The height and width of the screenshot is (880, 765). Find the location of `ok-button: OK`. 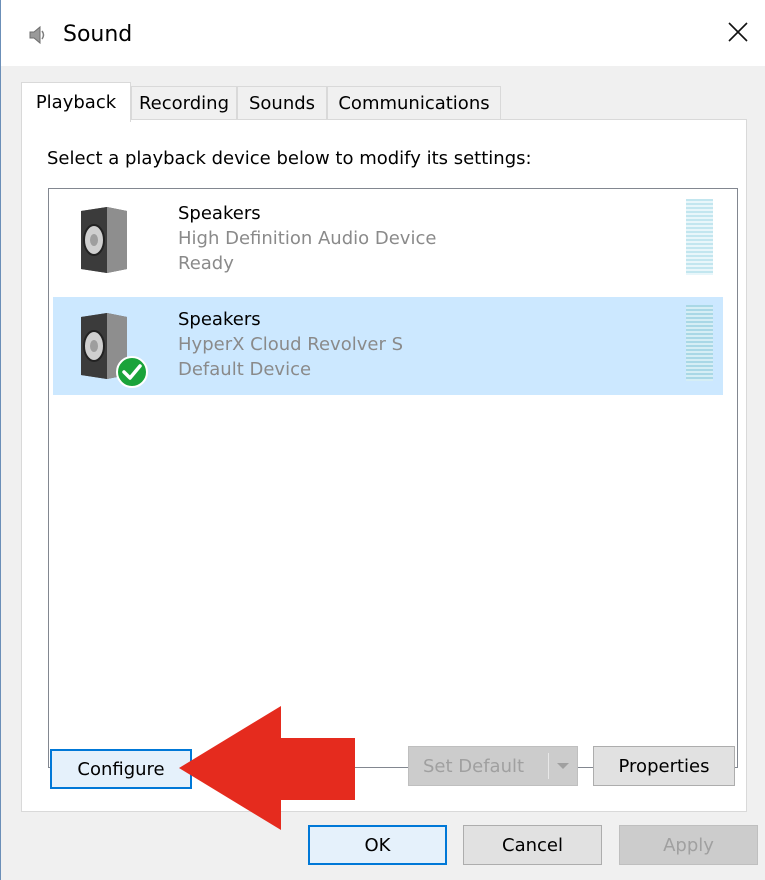

ok-button: OK is located at coordinates (377, 845).